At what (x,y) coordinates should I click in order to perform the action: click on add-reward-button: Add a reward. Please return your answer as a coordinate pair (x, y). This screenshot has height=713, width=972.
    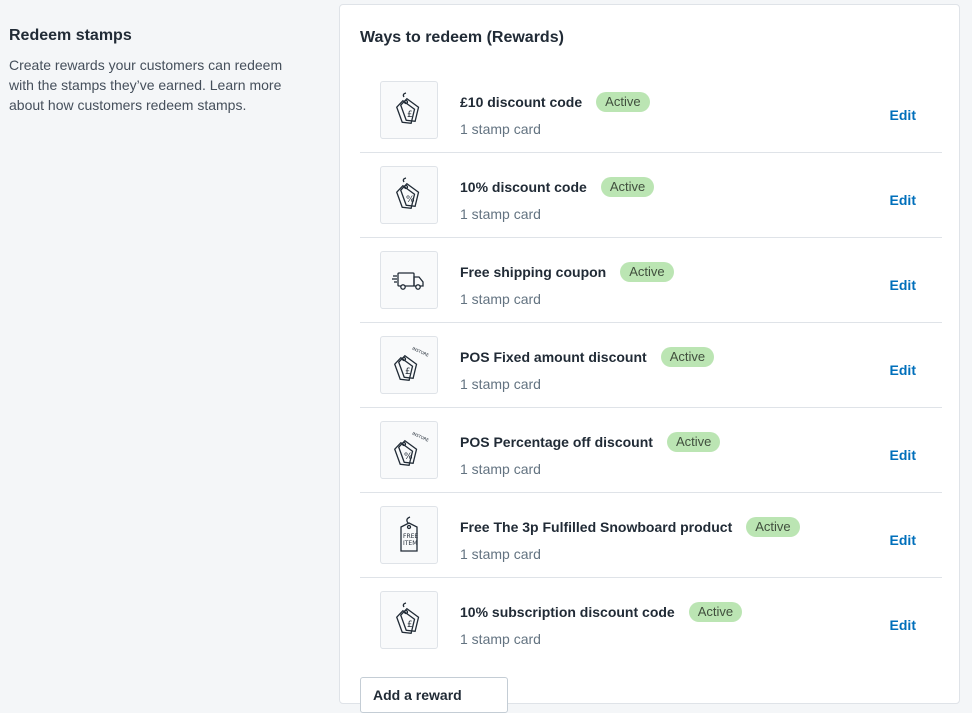
    Looking at the image, I should click on (434, 695).